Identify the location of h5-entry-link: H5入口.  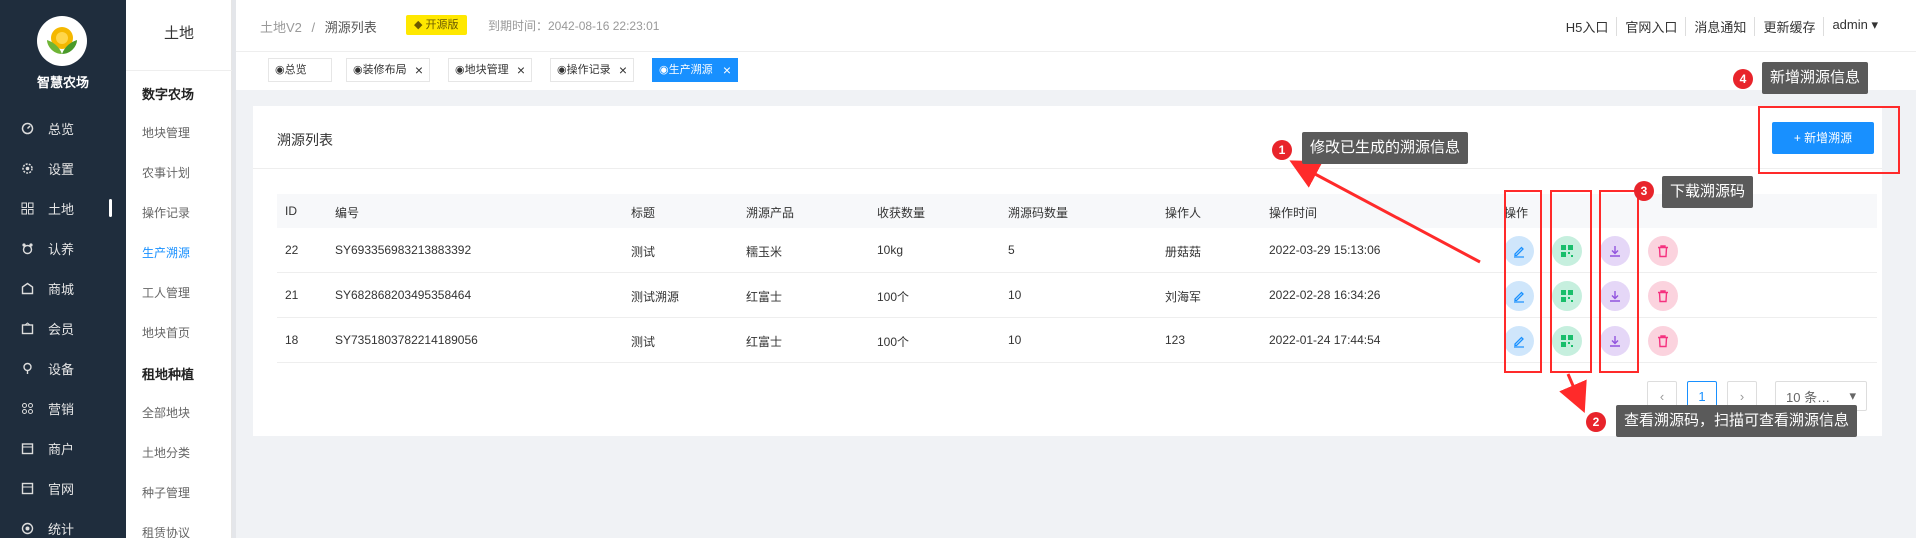
(1587, 26).